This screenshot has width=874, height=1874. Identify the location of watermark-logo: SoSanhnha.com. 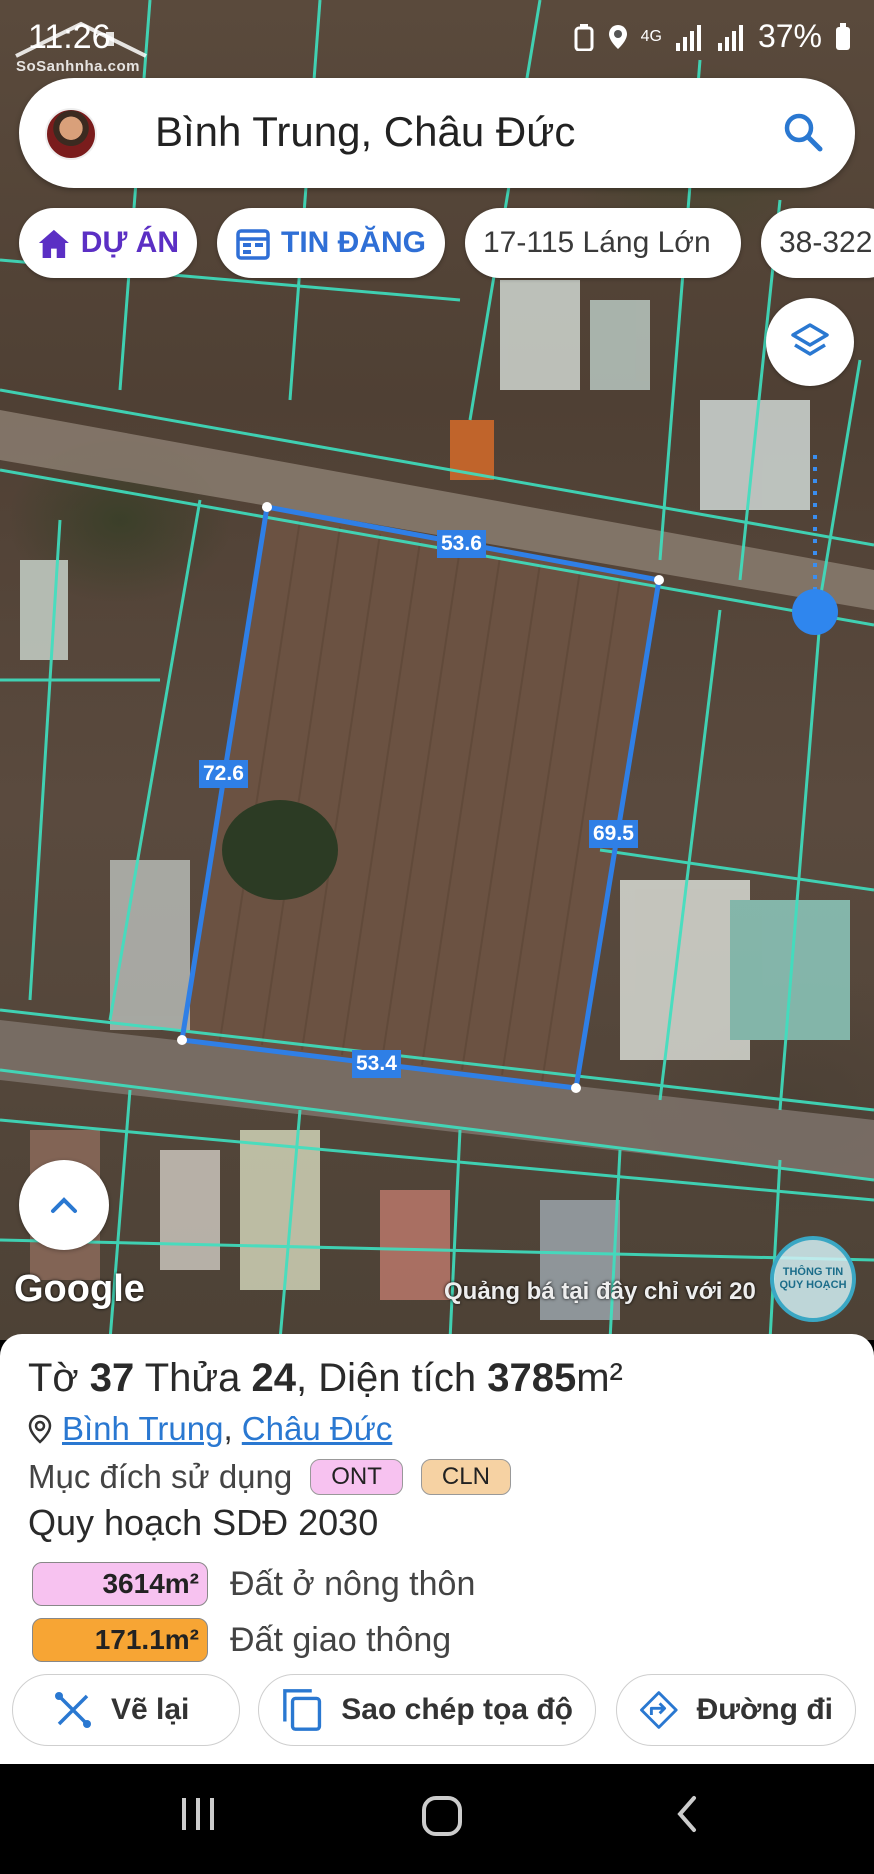
(81, 48).